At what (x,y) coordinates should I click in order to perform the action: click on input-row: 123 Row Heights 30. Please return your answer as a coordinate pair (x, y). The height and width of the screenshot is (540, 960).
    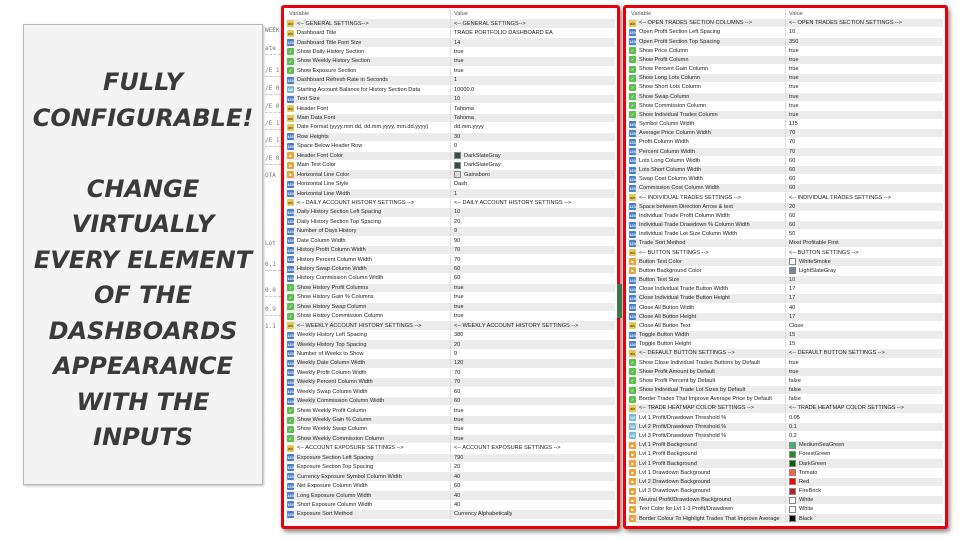
    Looking at the image, I should click on (450, 137).